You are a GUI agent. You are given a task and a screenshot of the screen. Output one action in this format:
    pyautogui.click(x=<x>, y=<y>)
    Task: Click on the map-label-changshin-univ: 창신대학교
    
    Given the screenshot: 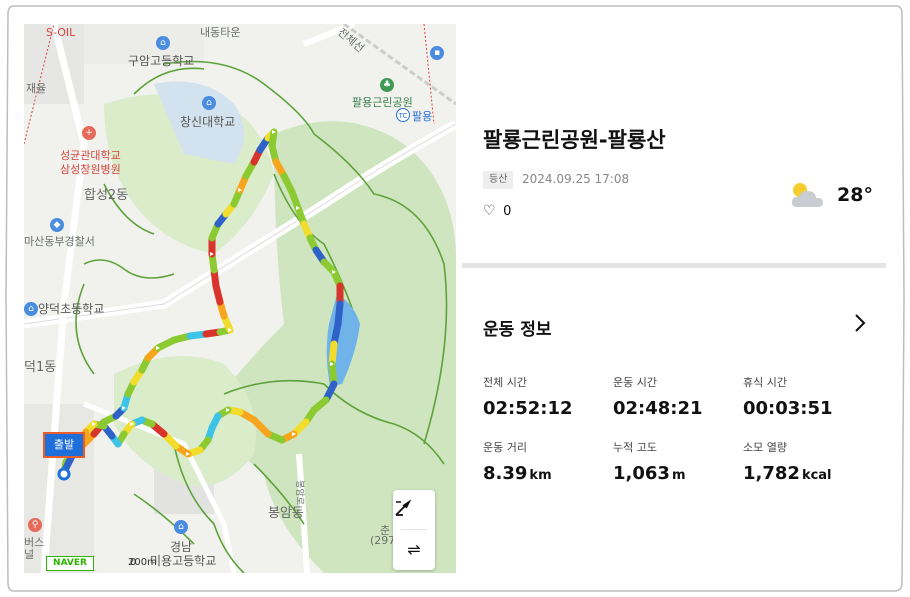 What is the action you would take?
    pyautogui.click(x=208, y=122)
    